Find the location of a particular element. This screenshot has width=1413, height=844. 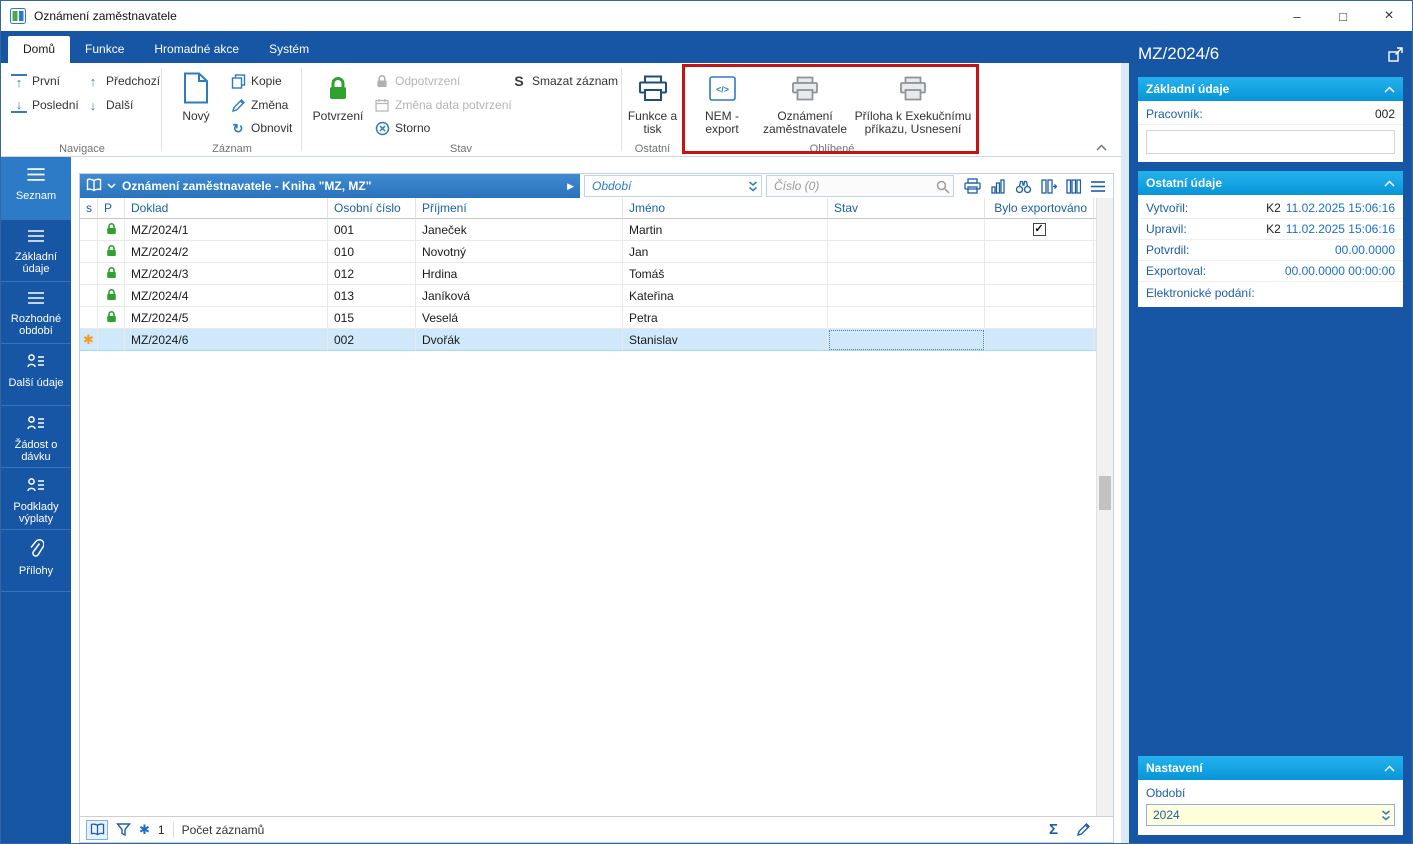

arrow-down-icon: ↓ is located at coordinates (93, 105).